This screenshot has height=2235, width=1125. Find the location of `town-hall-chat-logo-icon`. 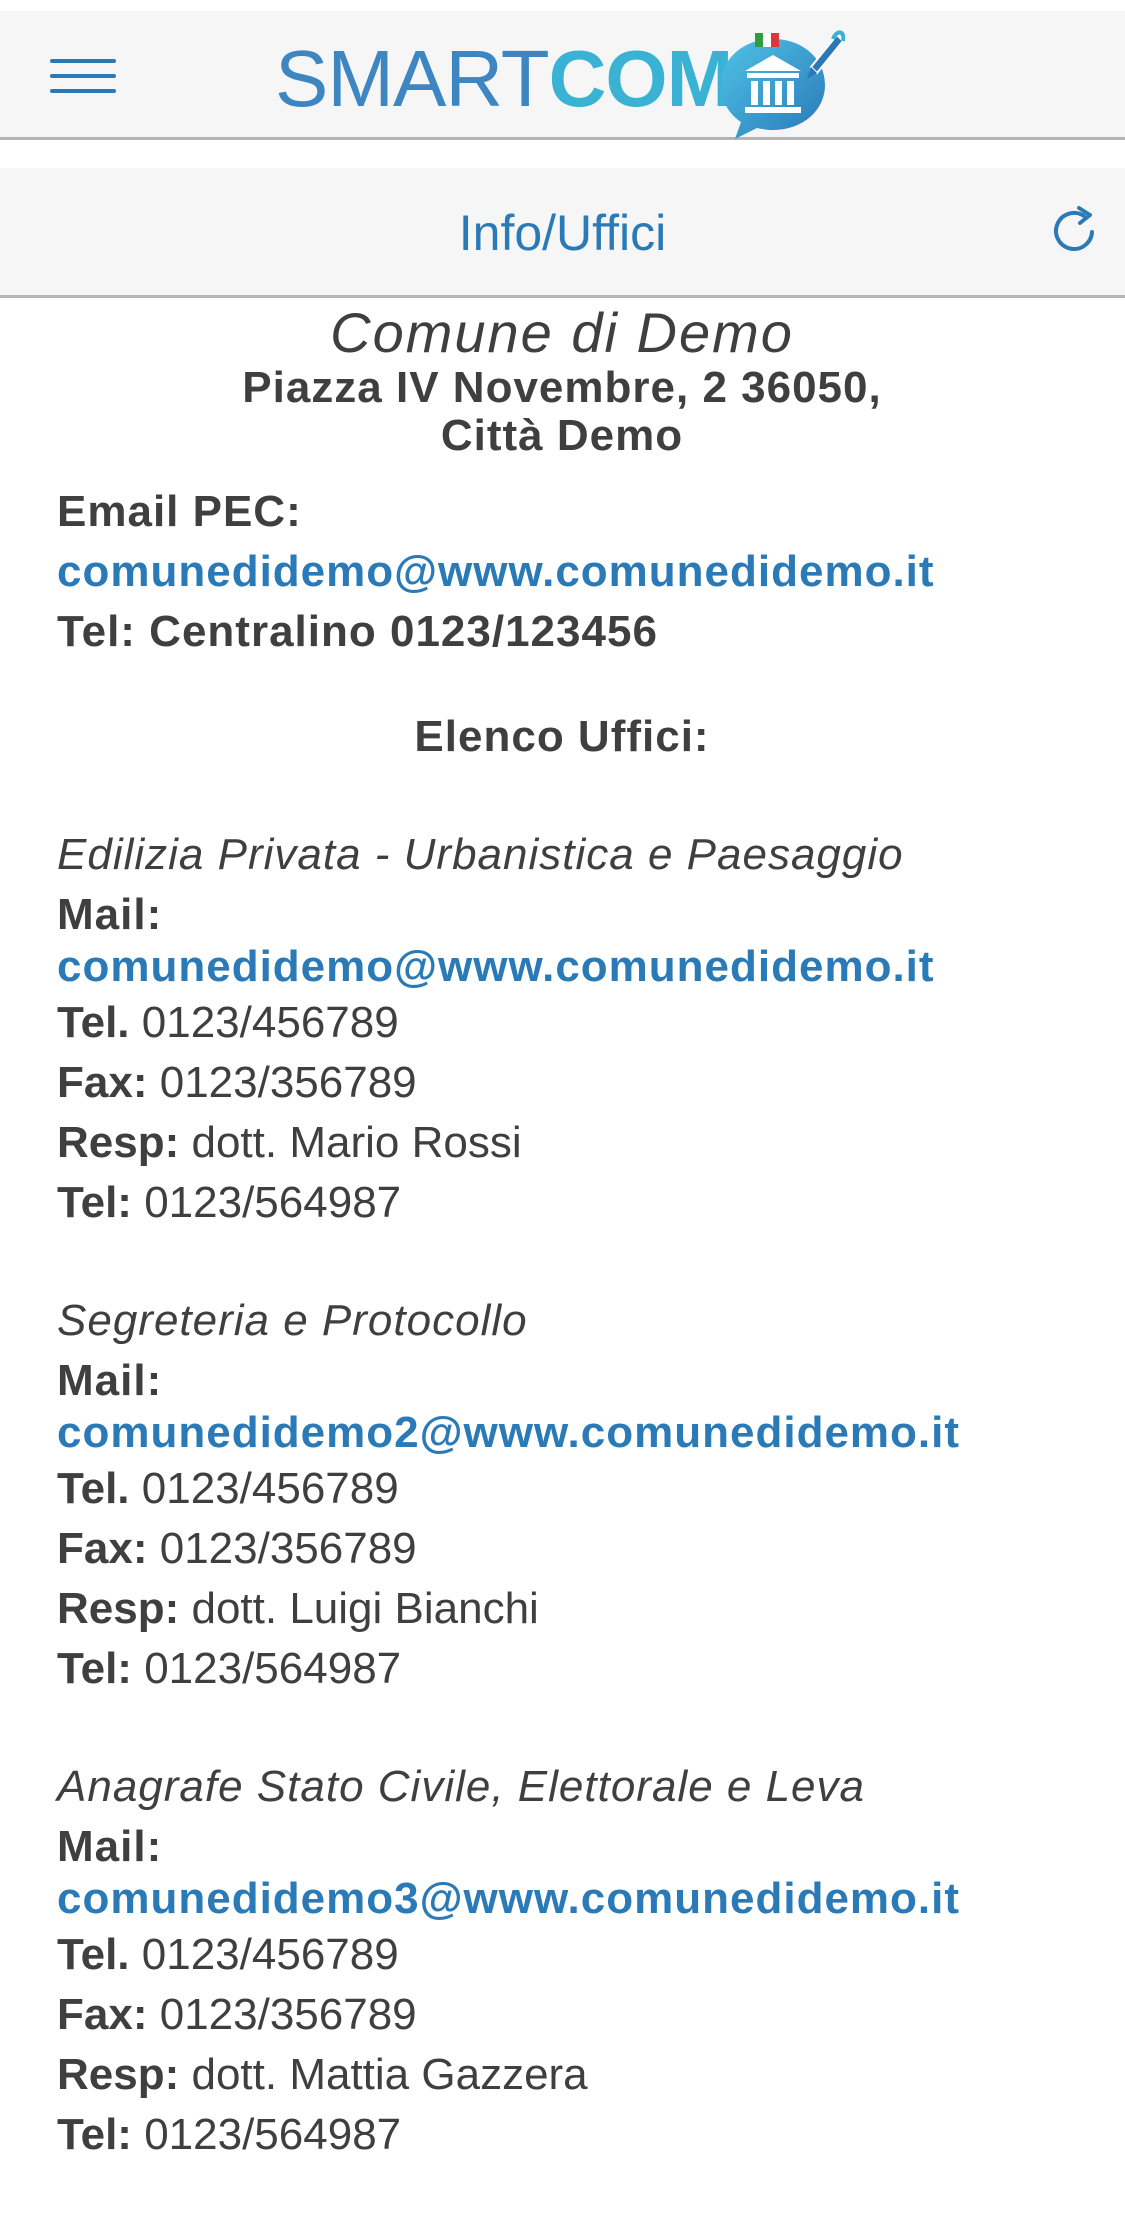

town-hall-chat-logo-icon is located at coordinates (783, 84).